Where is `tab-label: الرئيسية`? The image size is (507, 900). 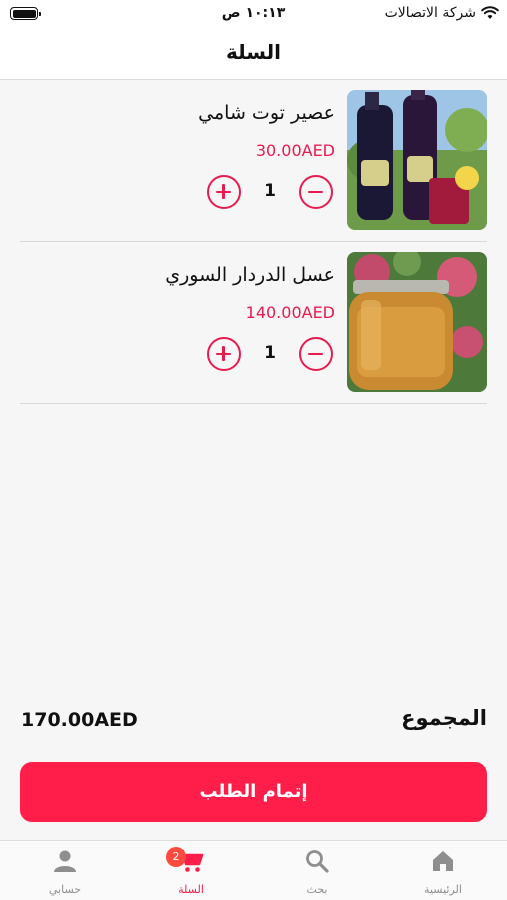
tab-label: الرئيسية is located at coordinates (443, 889).